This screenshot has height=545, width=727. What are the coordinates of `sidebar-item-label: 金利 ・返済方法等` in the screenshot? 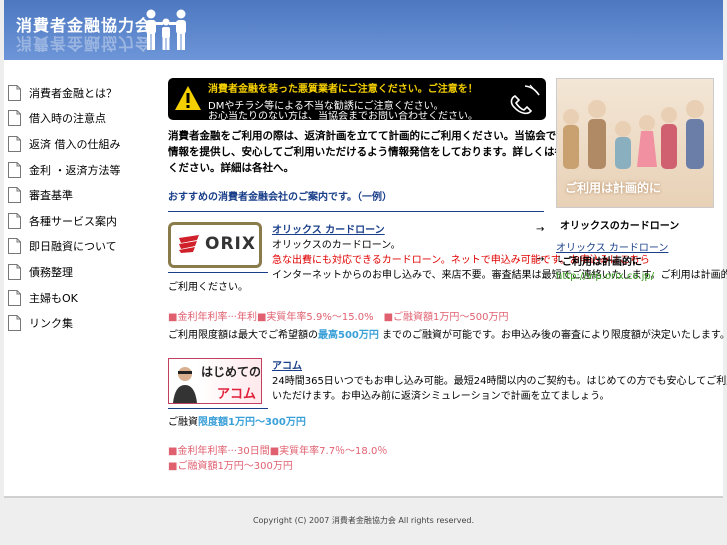 It's located at (75, 170).